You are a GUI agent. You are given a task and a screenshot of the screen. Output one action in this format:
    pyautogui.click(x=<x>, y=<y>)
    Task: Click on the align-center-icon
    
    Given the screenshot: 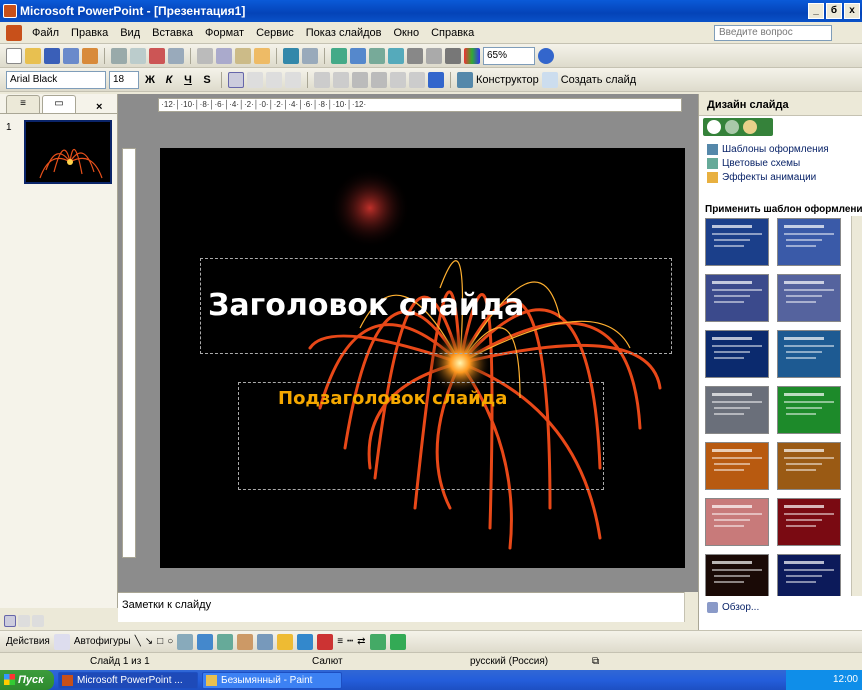 What is the action you would take?
    pyautogui.click(x=255, y=79)
    